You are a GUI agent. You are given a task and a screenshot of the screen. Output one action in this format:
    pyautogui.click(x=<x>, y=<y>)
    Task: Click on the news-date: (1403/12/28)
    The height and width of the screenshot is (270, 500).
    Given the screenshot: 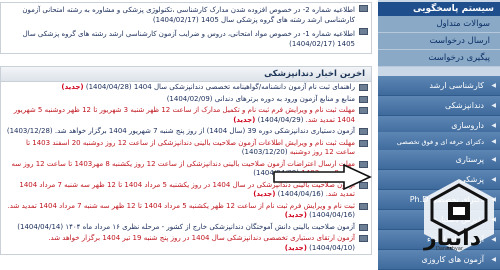 What is the action you would take?
    pyautogui.click(x=29, y=131)
    